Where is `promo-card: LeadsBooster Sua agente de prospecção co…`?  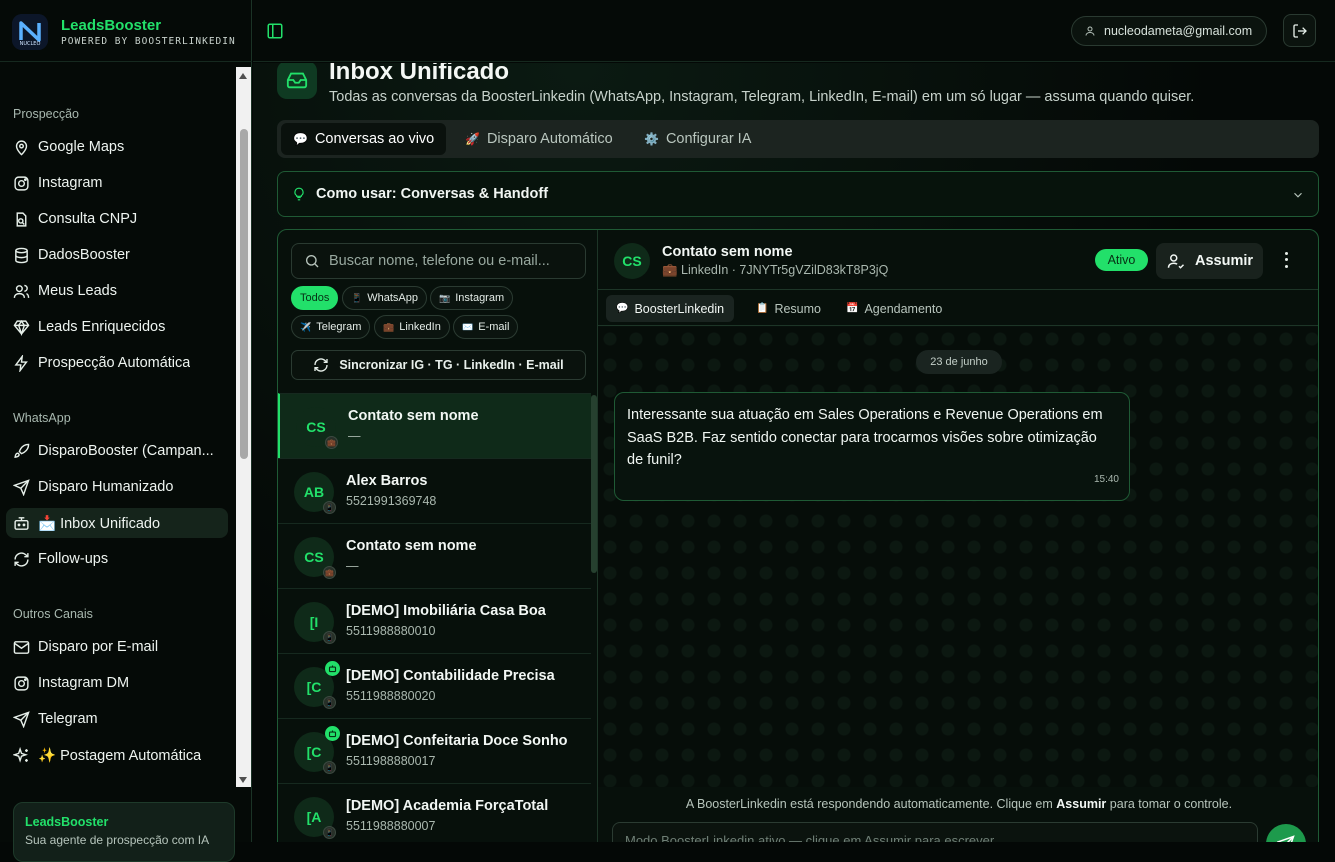 promo-card: LeadsBooster Sua agente de prospecção co… is located at coordinates (124, 832).